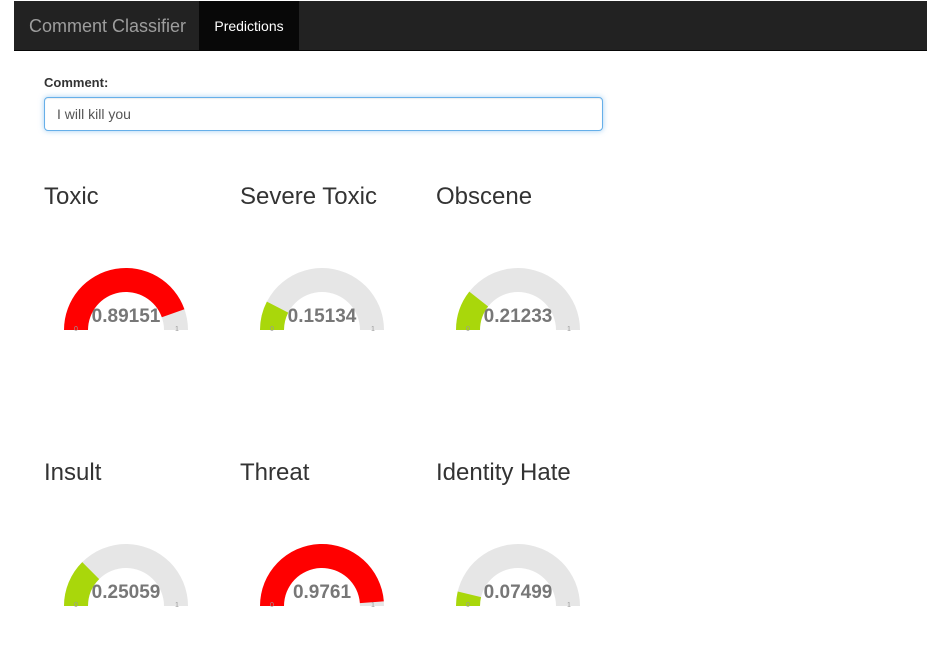 This screenshot has width=942, height=653. I want to click on gauge-insult: 0.25059 0 1, so click(126, 583).